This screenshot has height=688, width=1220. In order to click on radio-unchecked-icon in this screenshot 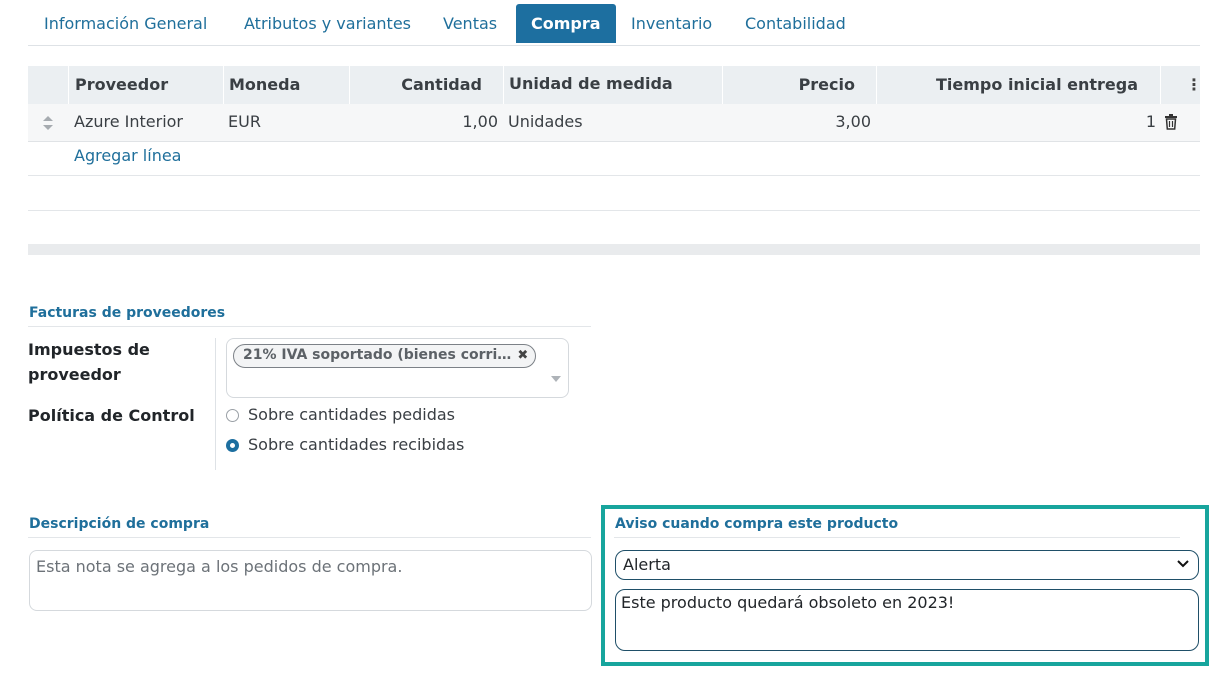, I will do `click(232, 415)`.